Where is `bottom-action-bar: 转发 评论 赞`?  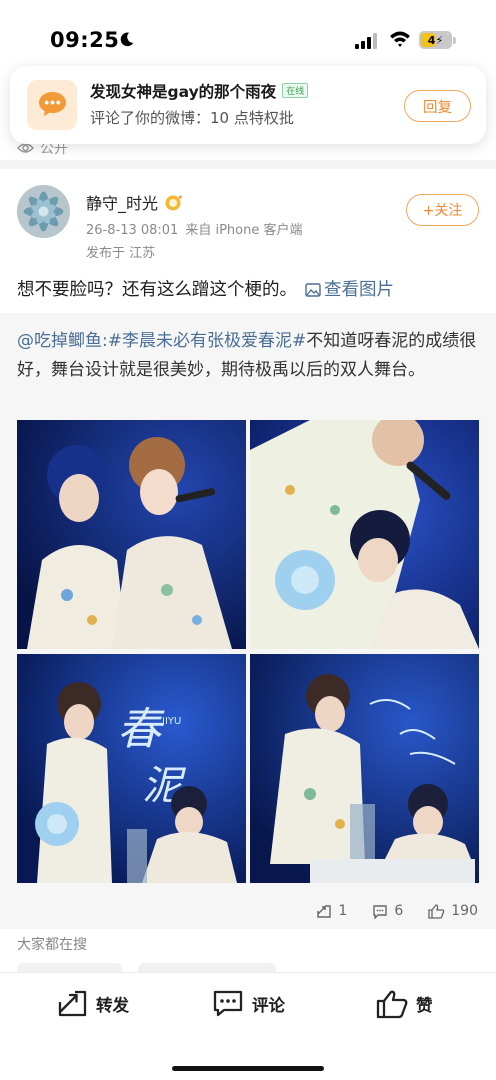
bottom-action-bar: 转发 评论 赞 is located at coordinates (248, 1026).